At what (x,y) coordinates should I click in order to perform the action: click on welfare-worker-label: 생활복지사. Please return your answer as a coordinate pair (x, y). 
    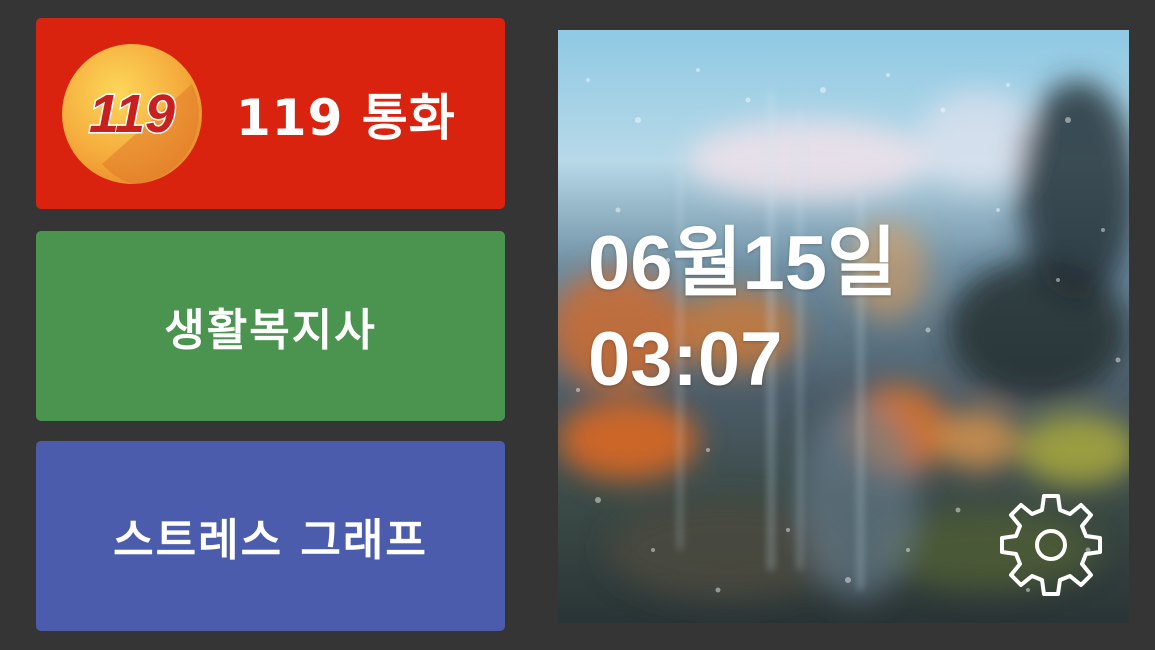
    Looking at the image, I should click on (270, 330).